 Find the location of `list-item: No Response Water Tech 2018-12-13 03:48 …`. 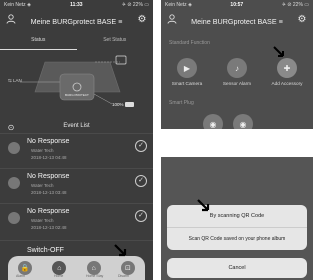

list-item: No Response Water Tech 2018-12-13 03:48 … is located at coordinates (76, 183).